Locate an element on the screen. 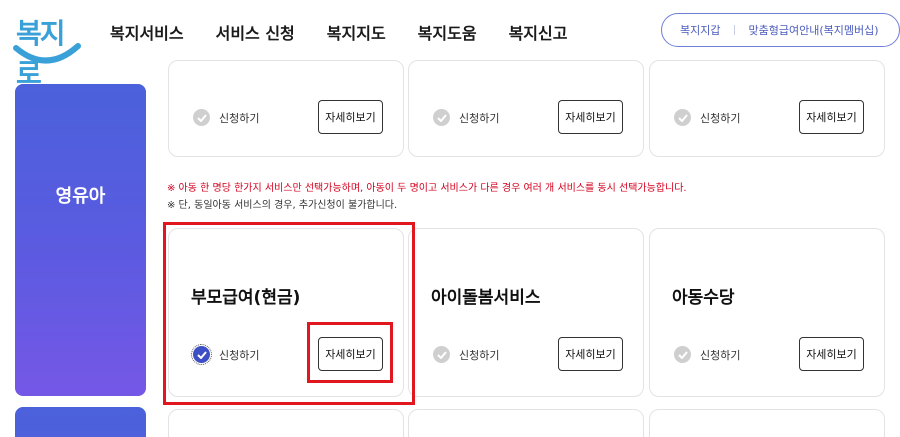  nav-item-welfare-help: 복지도움 is located at coordinates (447, 32).